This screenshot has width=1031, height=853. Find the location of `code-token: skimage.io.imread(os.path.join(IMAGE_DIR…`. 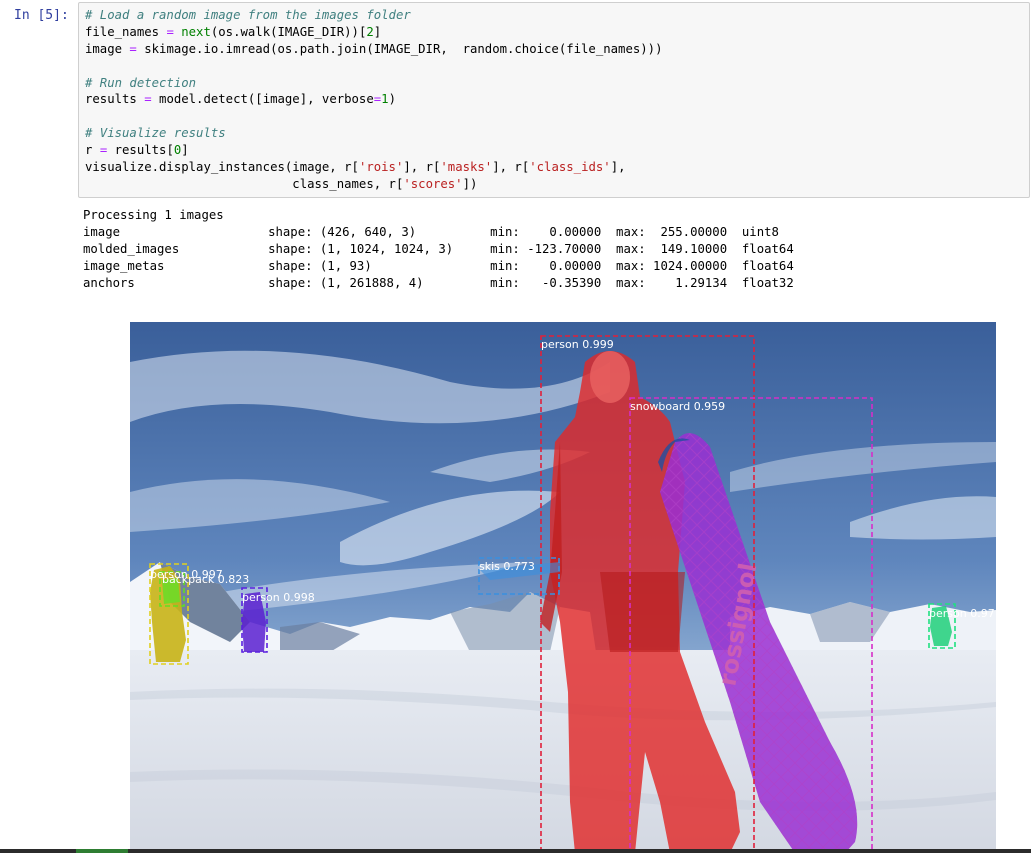

code-token: skimage.io.imread(os.path.join(IMAGE_DIR… is located at coordinates (399, 48).